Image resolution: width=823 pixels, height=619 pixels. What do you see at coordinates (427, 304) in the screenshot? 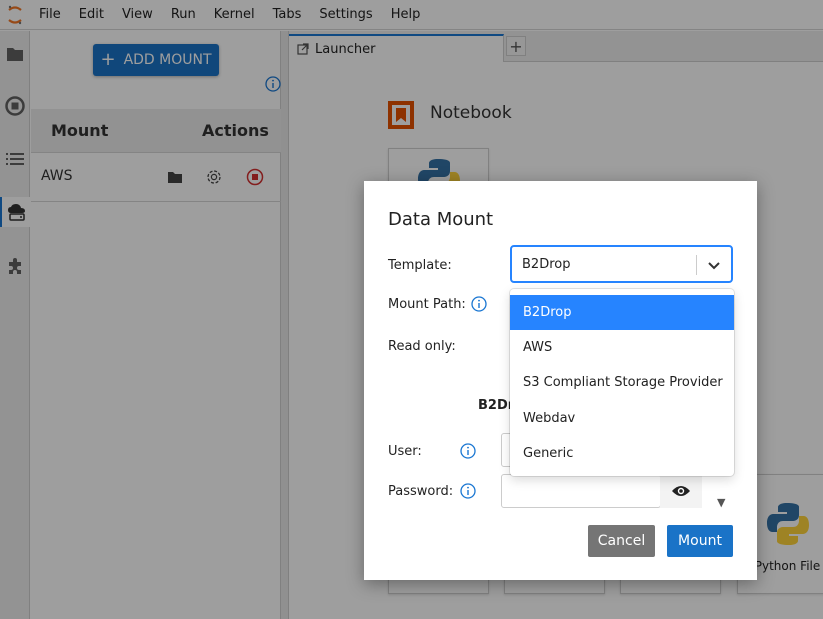
I see `mount-path-label: Mount Path:` at bounding box center [427, 304].